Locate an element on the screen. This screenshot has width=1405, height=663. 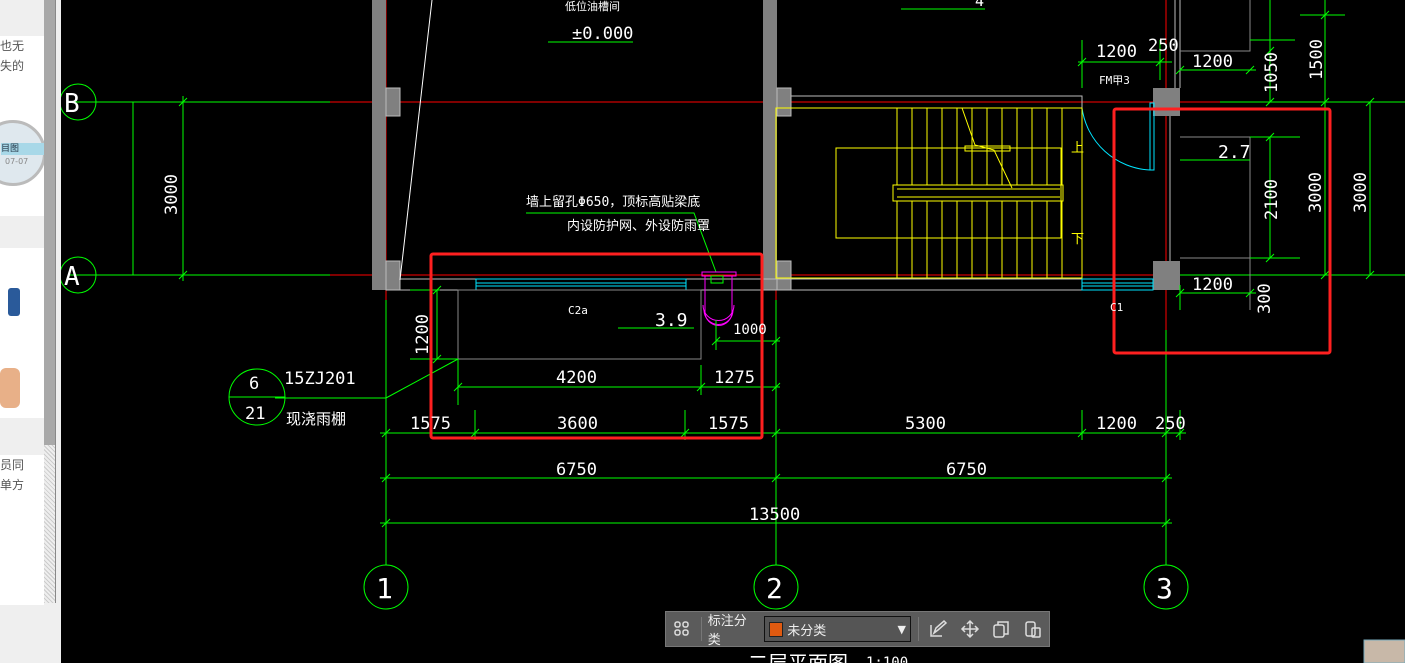
dim-text: 13500 is located at coordinates (774, 515).